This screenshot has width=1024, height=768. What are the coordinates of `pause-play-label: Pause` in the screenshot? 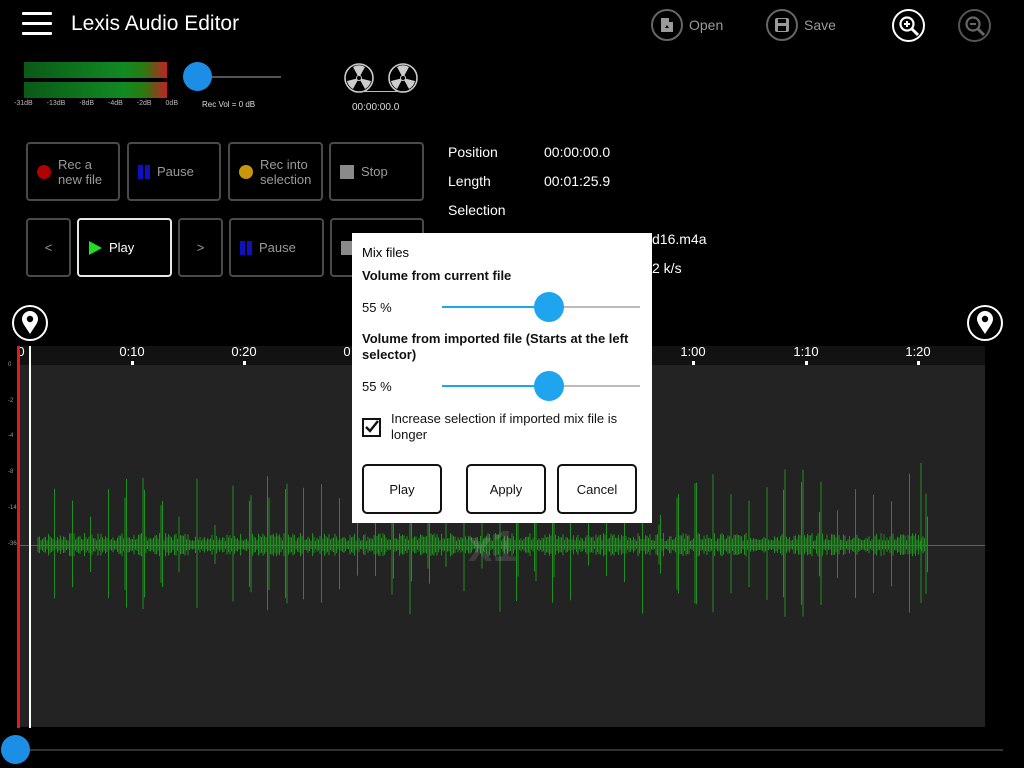 It's located at (277, 247).